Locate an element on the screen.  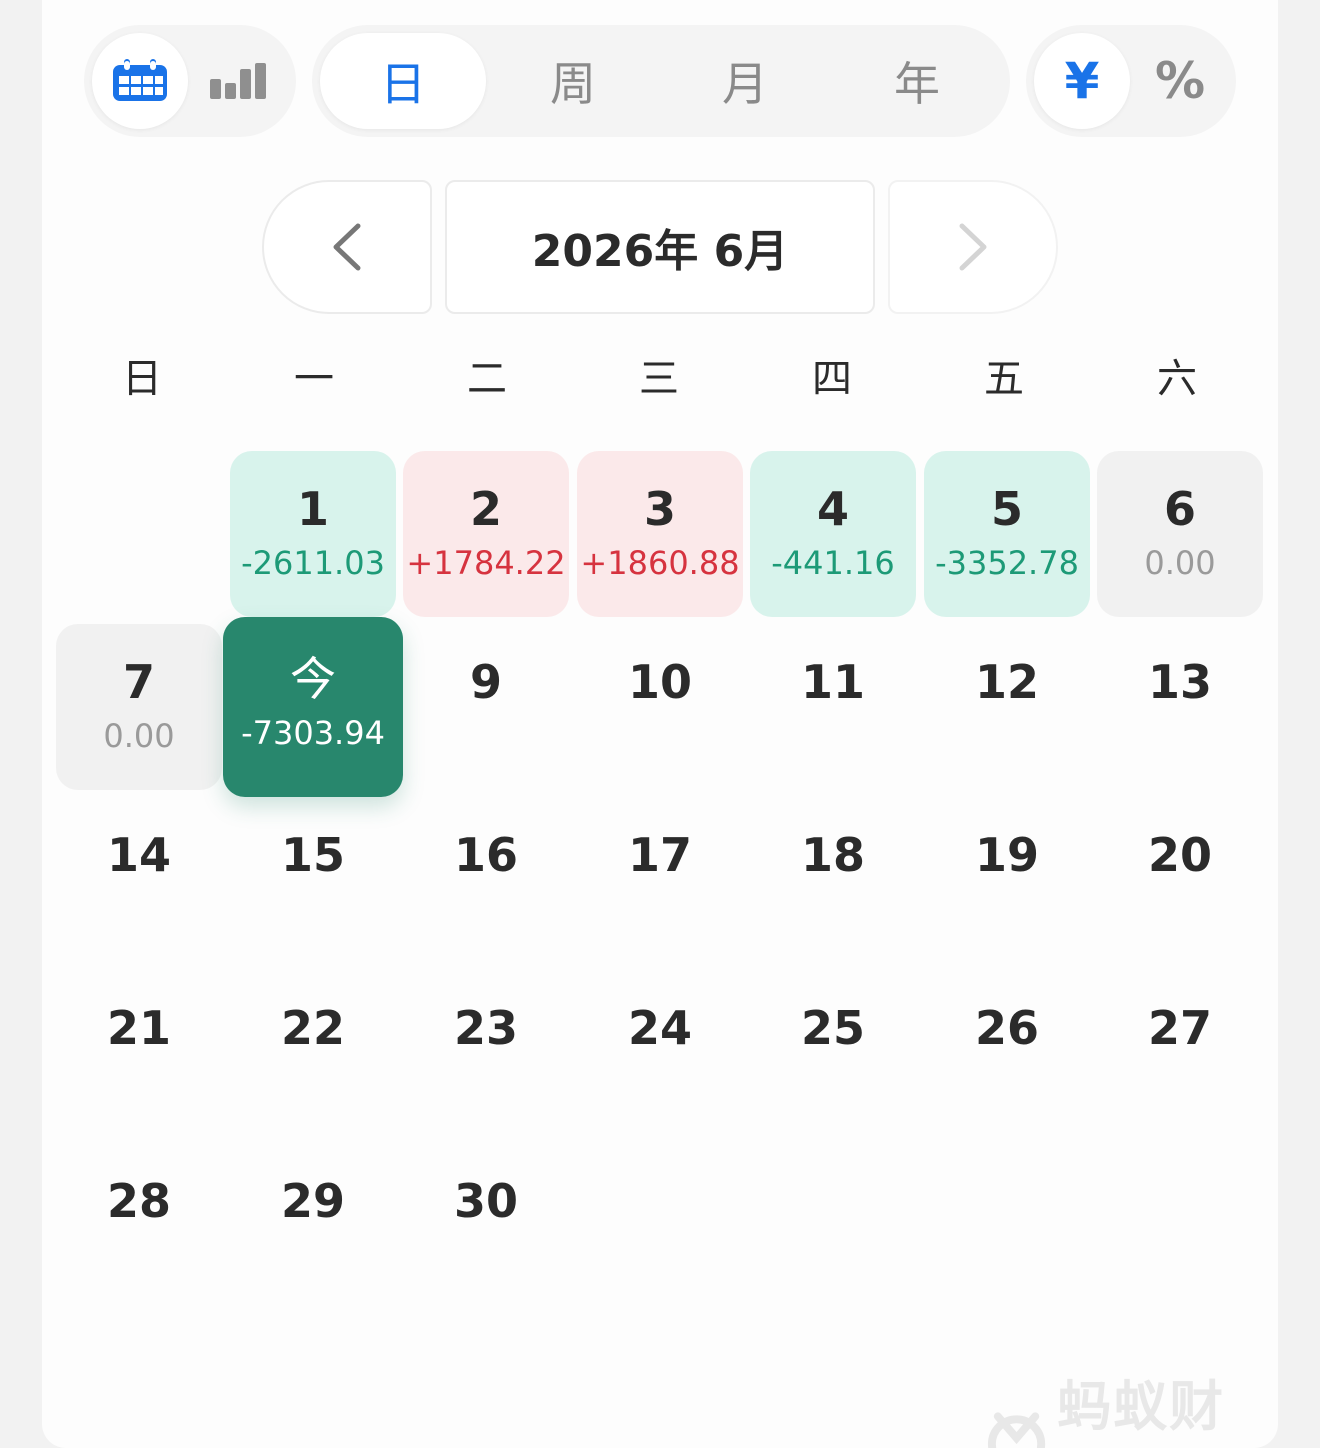
day-profit-amount: +1860.88 is located at coordinates (660, 563).